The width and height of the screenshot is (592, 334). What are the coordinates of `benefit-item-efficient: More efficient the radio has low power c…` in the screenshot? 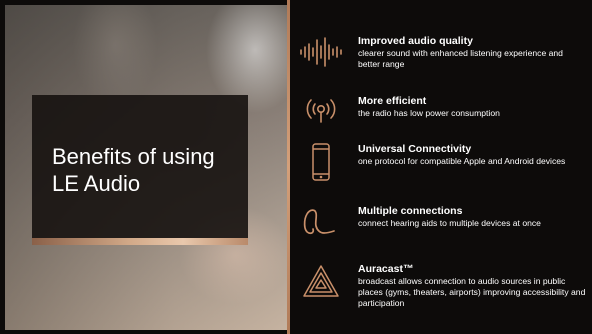 It's located at (443, 112).